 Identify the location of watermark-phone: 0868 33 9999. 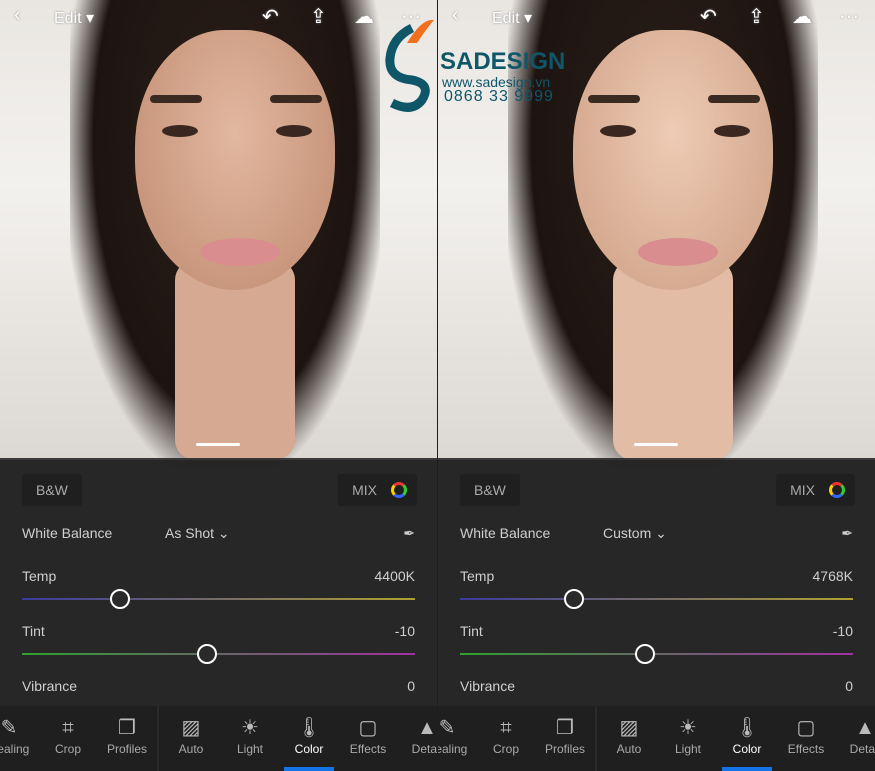
(499, 96).